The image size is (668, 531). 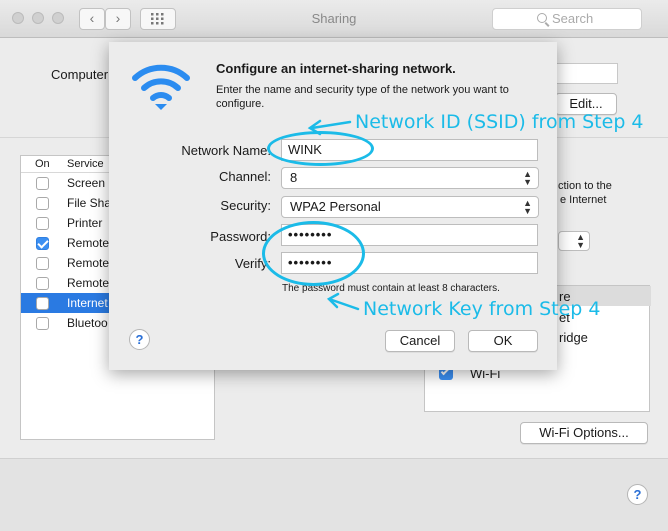 What do you see at coordinates (499, 122) in the screenshot?
I see `ssid-annotation: Network ID (SSID) from Step 4` at bounding box center [499, 122].